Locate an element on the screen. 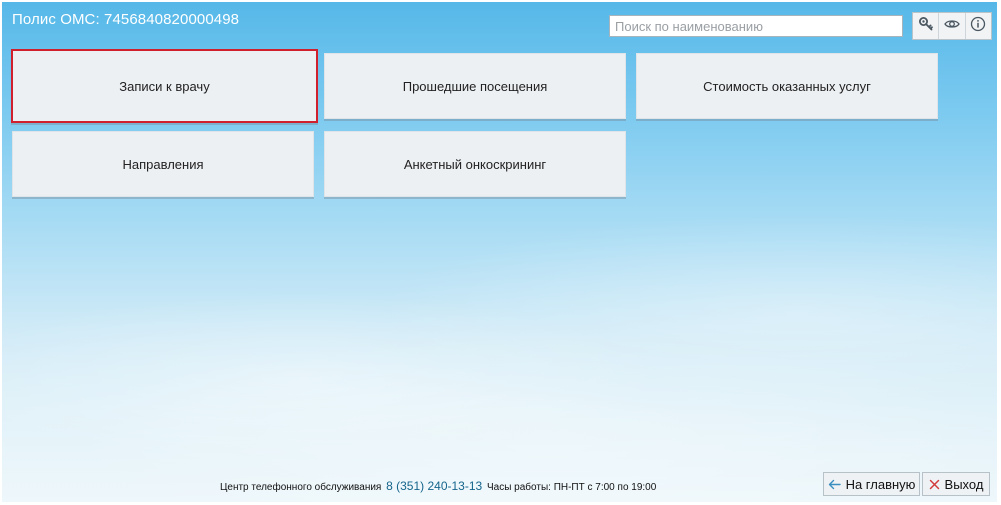  tile-label: Стоимость оказанных услуг is located at coordinates (787, 86).